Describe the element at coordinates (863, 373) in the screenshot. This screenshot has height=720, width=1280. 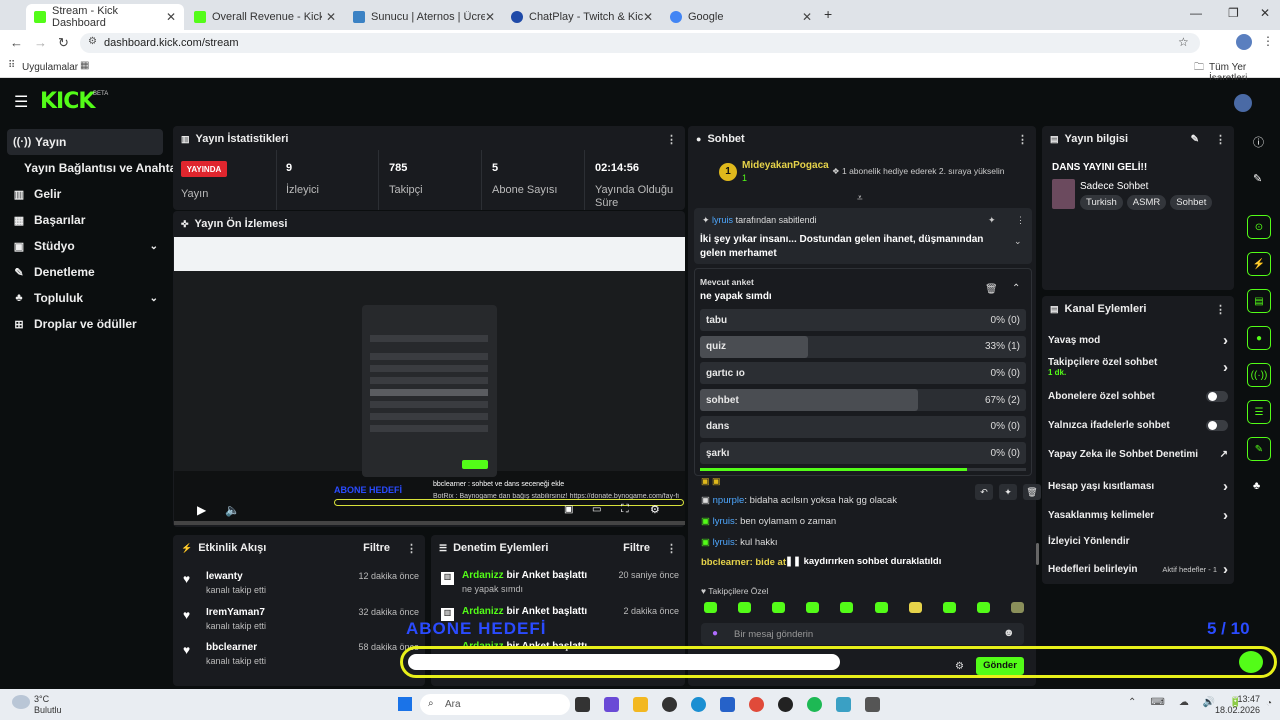
I see `poll-option: gartıc ıo 0% (0)` at that location.